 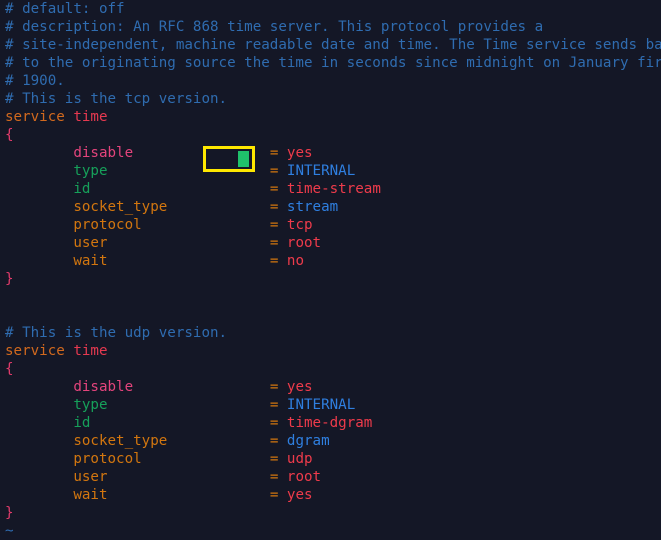 I want to click on attr-value-socket-type: stream, so click(x=312, y=207).